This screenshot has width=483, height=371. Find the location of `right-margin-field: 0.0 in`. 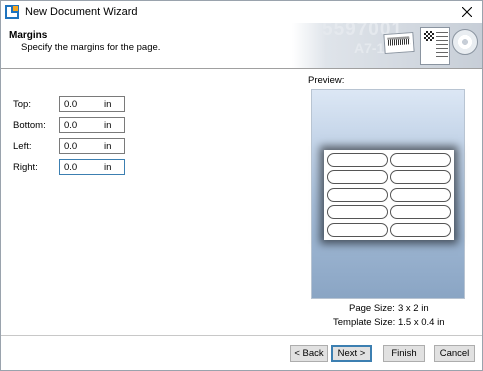

right-margin-field: 0.0 in is located at coordinates (92, 167).